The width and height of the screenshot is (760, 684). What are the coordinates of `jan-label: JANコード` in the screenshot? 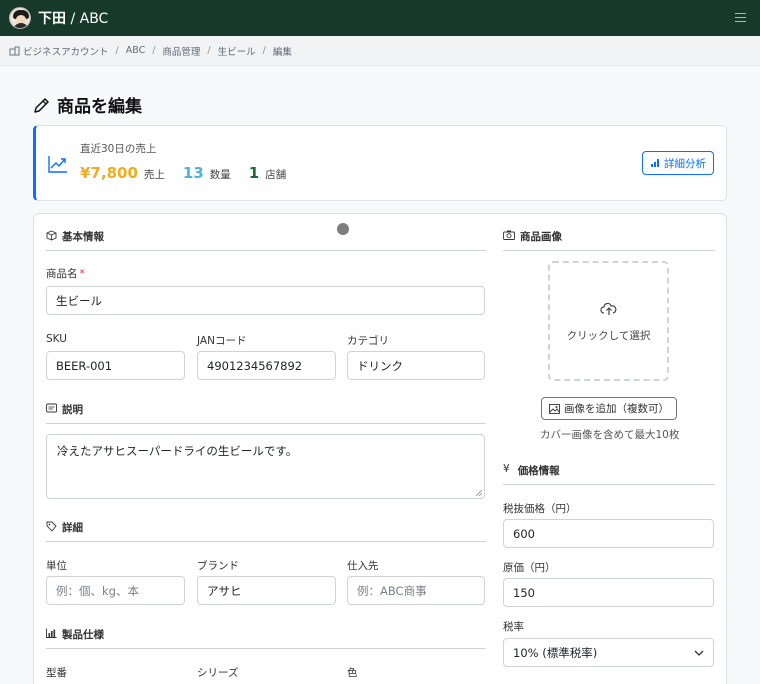 It's located at (222, 341).